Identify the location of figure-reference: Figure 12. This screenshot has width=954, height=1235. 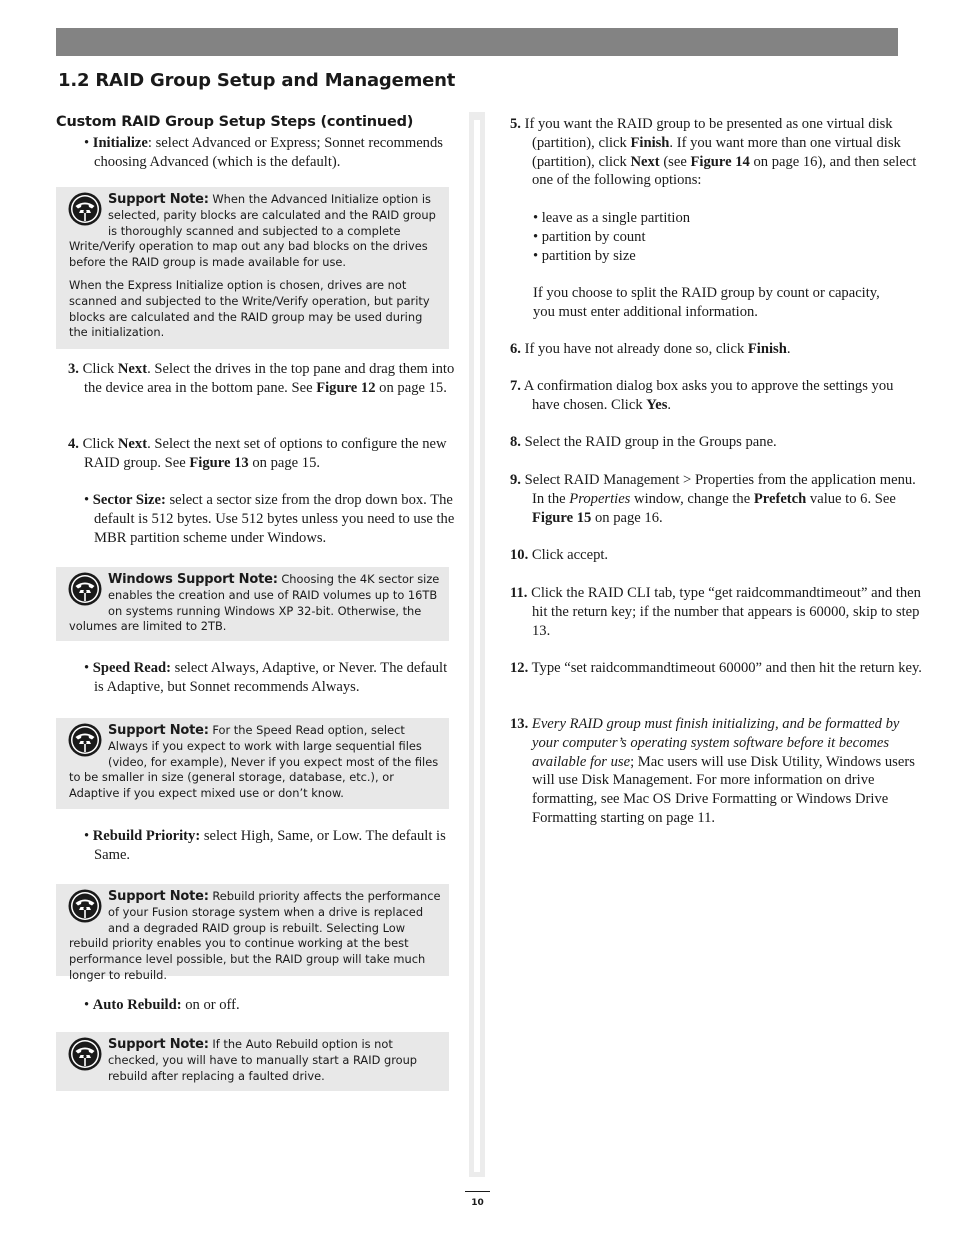
(346, 387).